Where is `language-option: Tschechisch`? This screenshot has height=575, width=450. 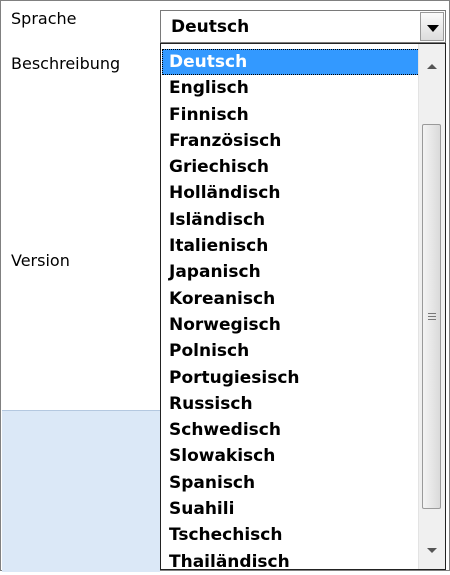 language-option: Tschechisch is located at coordinates (291, 535).